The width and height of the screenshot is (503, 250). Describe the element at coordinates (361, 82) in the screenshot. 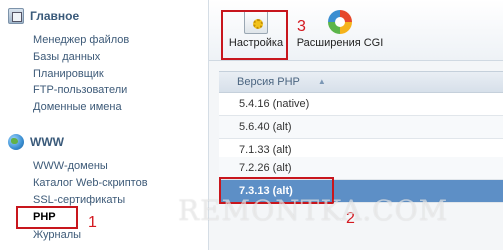

I see `table-header: Версия PHP ▲` at that location.